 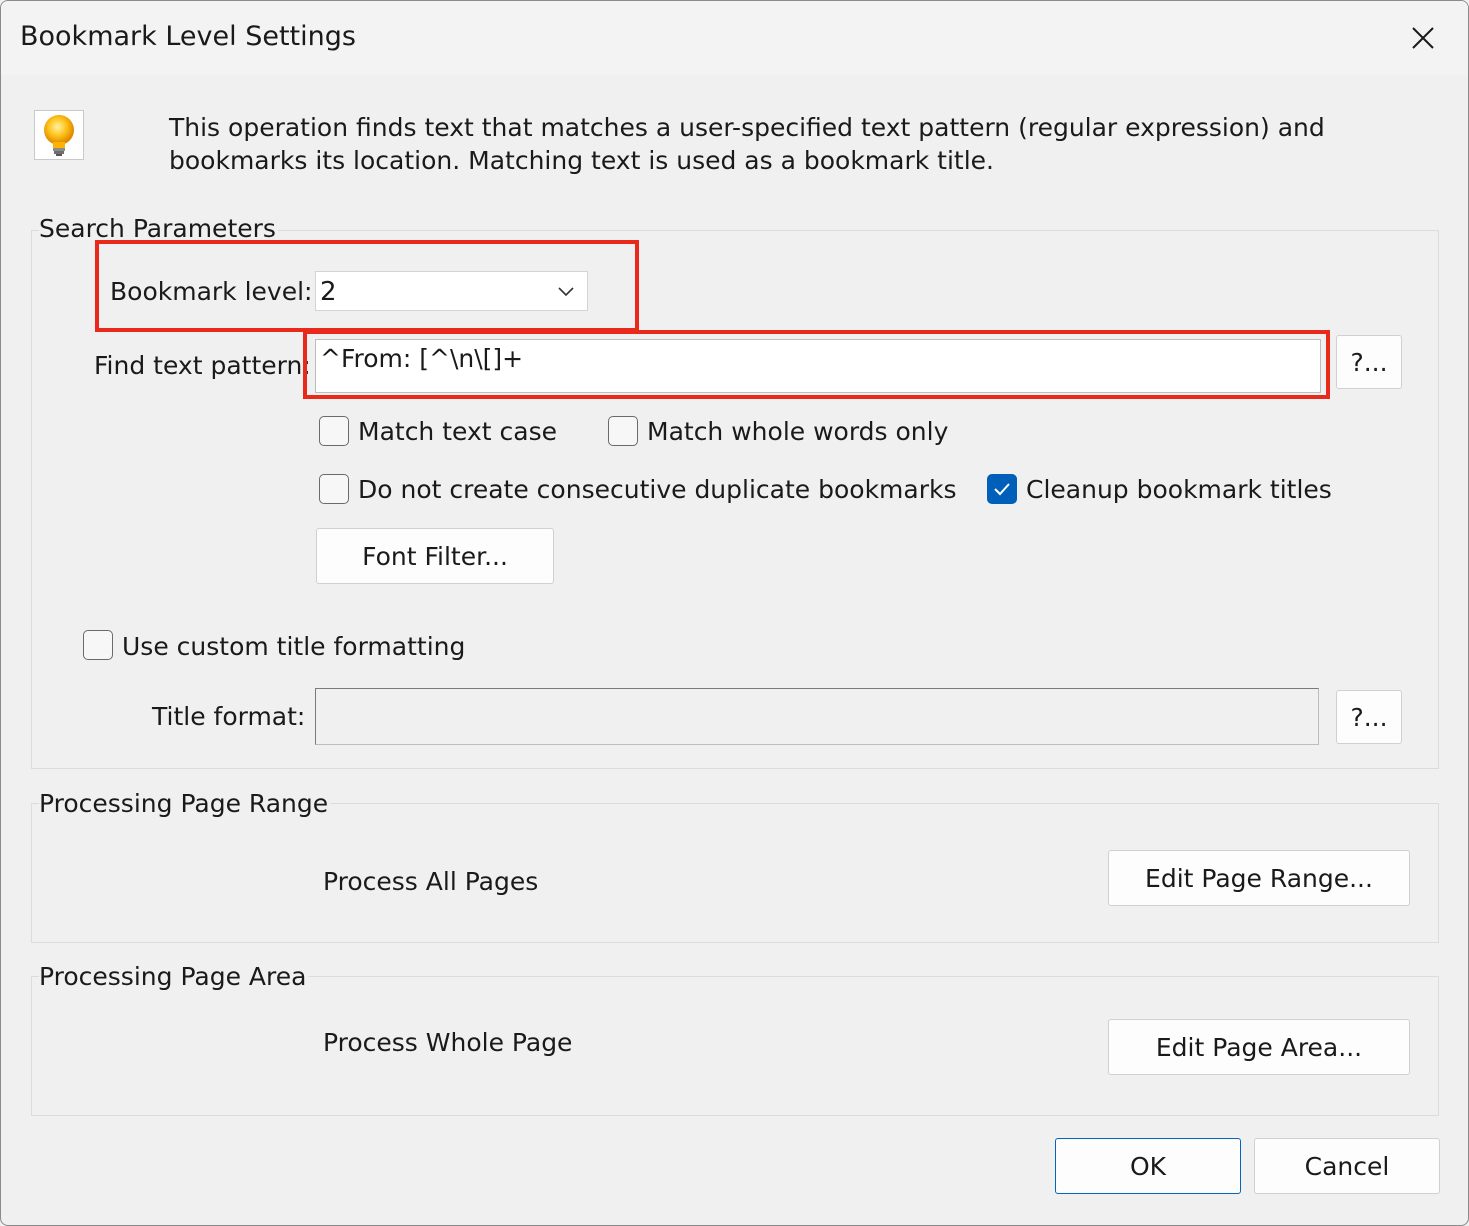 What do you see at coordinates (98, 645) in the screenshot?
I see `custom-format-checkbox` at bounding box center [98, 645].